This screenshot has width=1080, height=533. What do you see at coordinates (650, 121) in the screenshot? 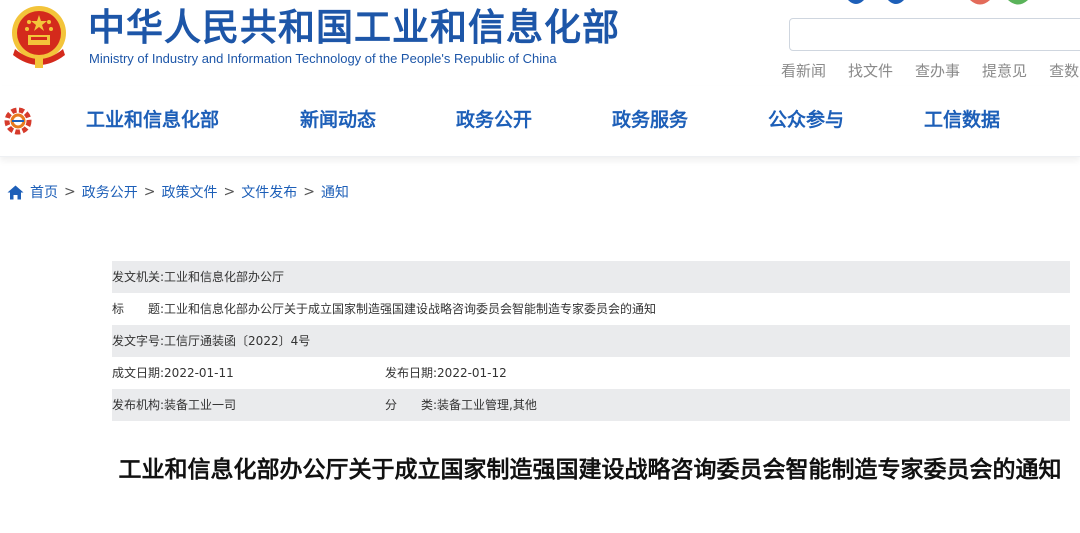
I see `nav-item-gov-services: 政务服务` at bounding box center [650, 121].